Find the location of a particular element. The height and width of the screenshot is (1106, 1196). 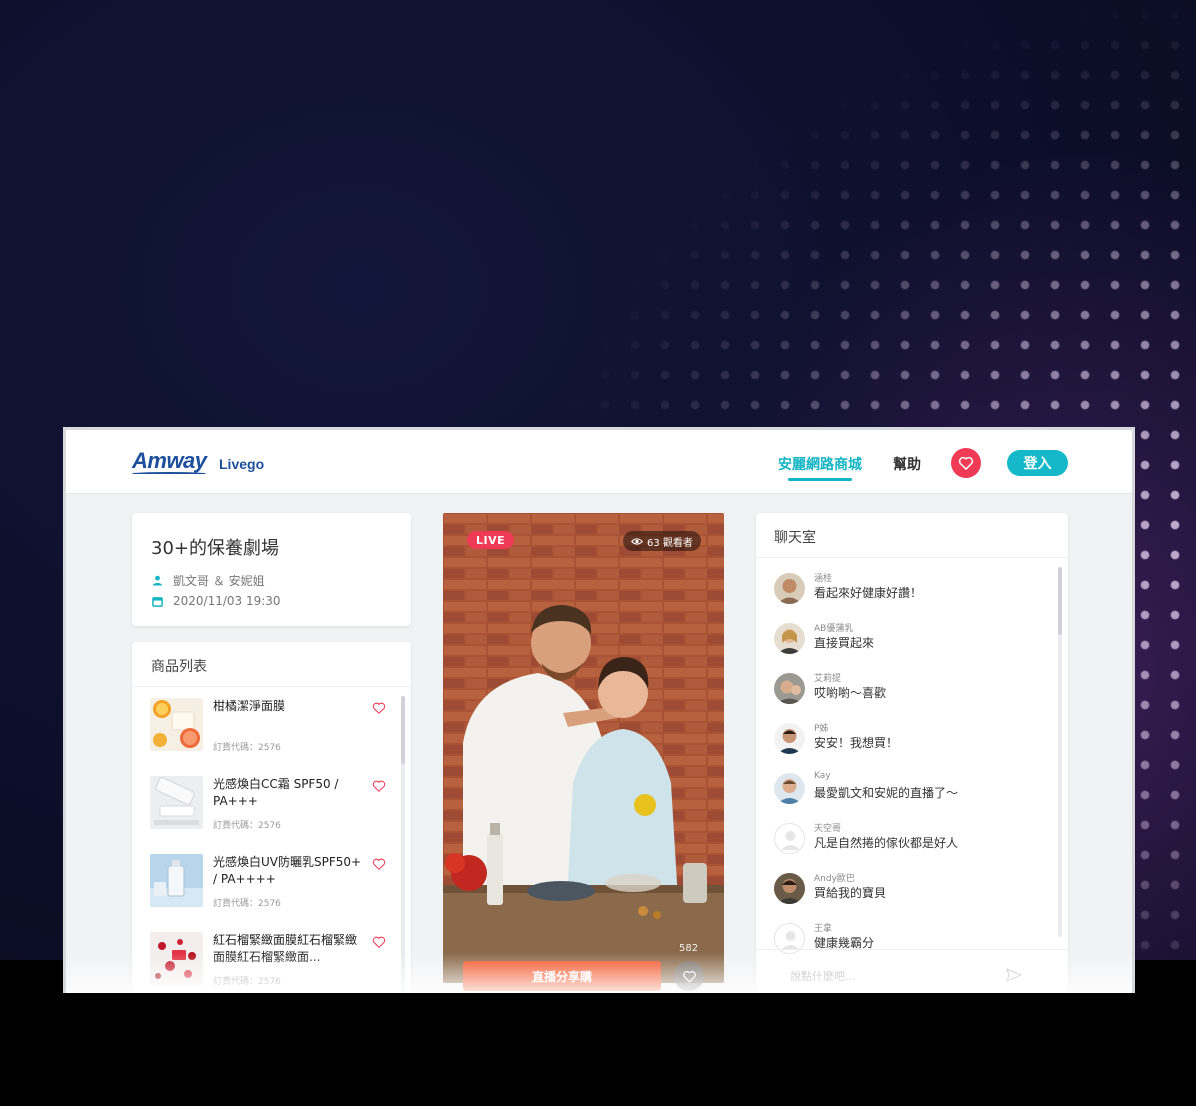

event-info-card: 30+的保養劇場 凱文哥 ＆ 安妮姐 2020/11/03 19:30 is located at coordinates (271, 569).